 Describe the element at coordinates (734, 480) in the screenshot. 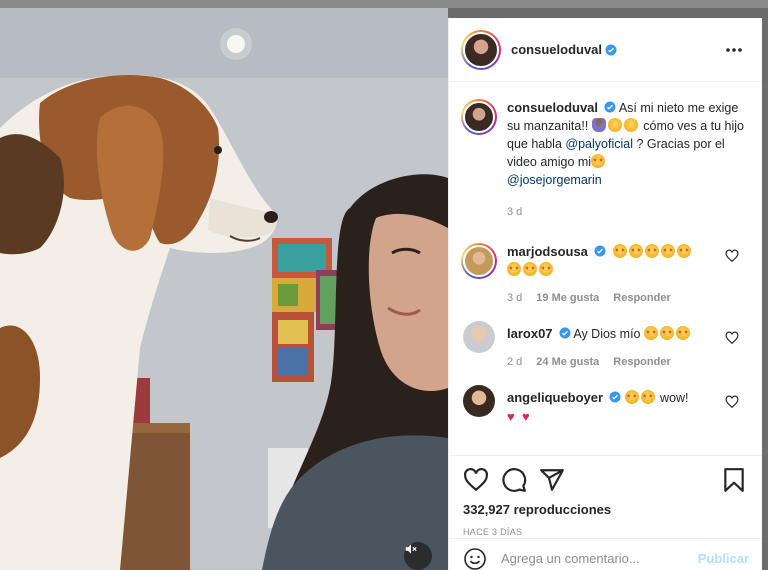

I see `bookmark-icon` at that location.